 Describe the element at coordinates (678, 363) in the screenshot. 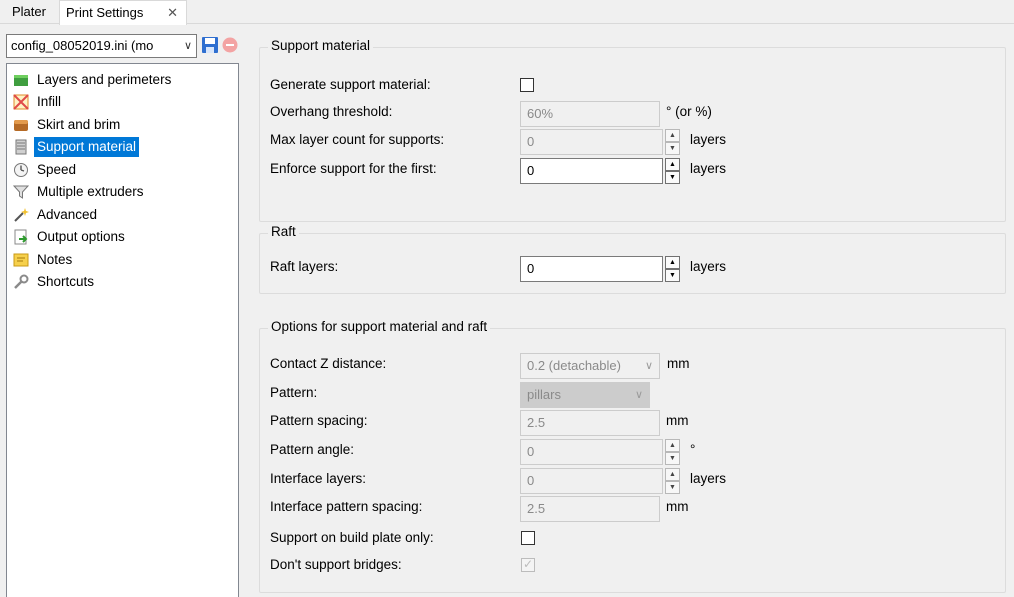

I see `contact-z-unit: mm` at that location.